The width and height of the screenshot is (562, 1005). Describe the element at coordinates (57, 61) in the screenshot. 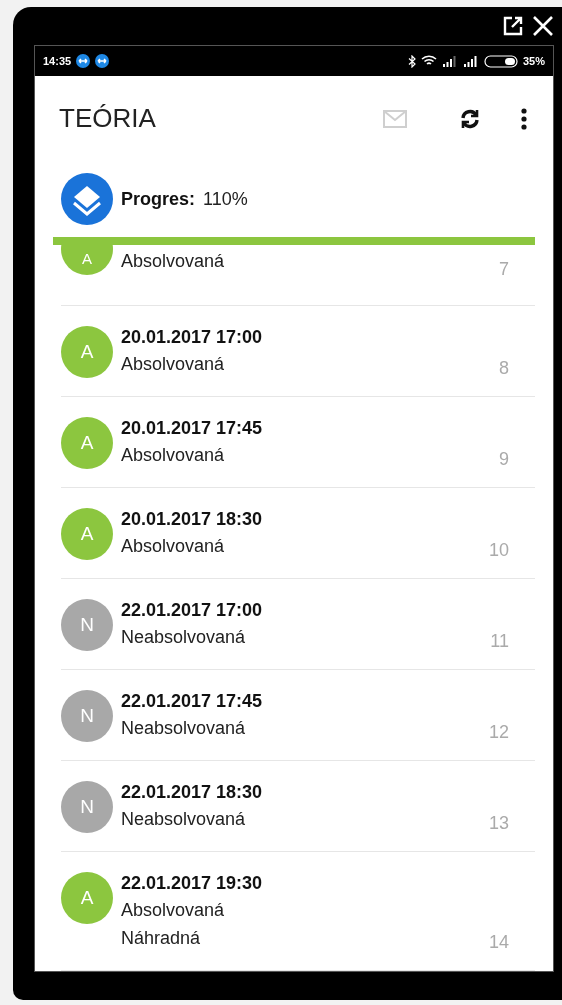

I see `status-time: 14:35` at that location.